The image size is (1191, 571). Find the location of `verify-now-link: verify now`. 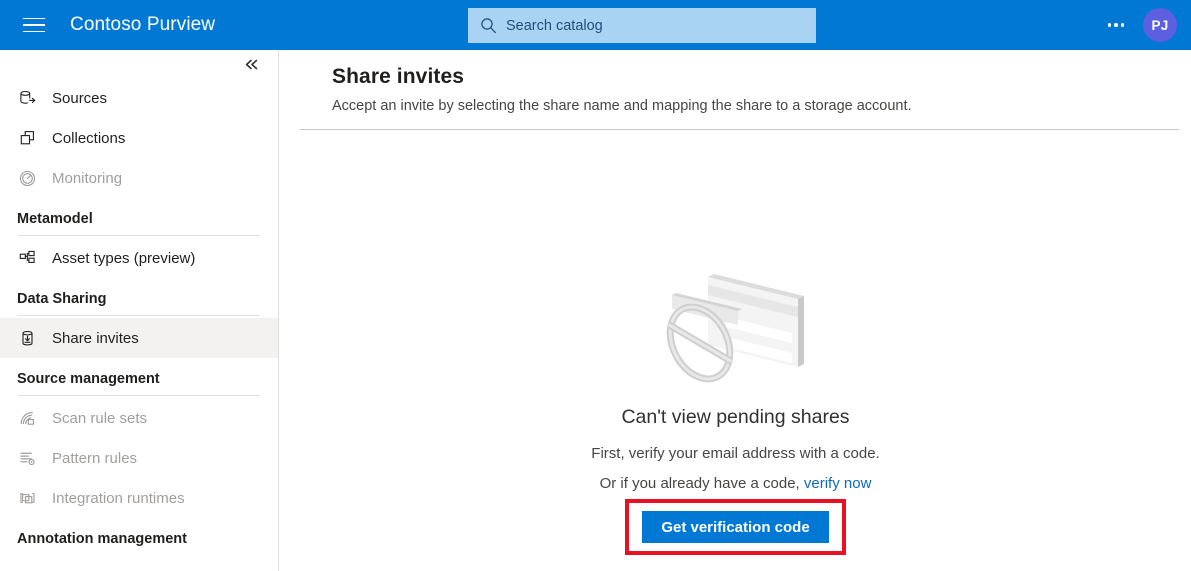

verify-now-link: verify now is located at coordinates (838, 483).